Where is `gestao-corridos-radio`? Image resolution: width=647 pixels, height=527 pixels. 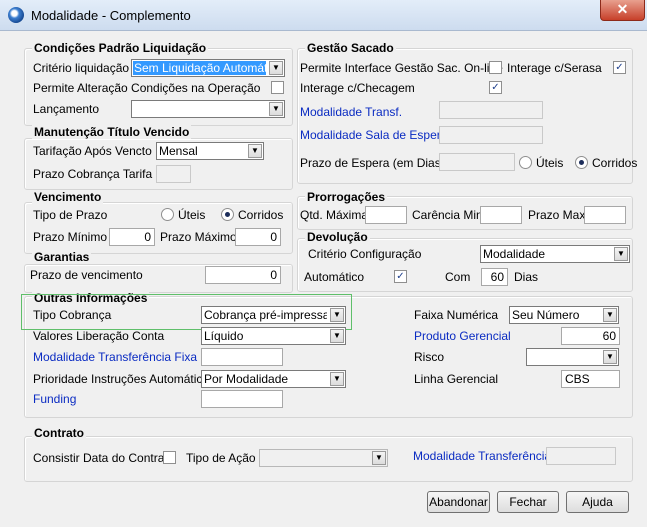
gestao-corridos-radio is located at coordinates (581, 162).